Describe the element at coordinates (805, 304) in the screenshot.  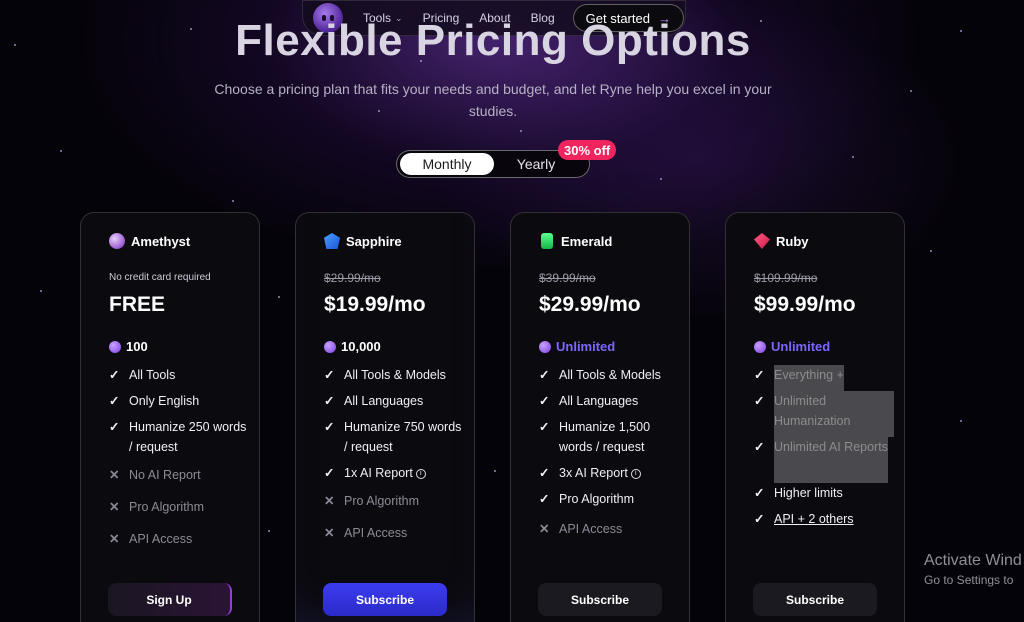
I see `plan-price: $99.99/mo` at that location.